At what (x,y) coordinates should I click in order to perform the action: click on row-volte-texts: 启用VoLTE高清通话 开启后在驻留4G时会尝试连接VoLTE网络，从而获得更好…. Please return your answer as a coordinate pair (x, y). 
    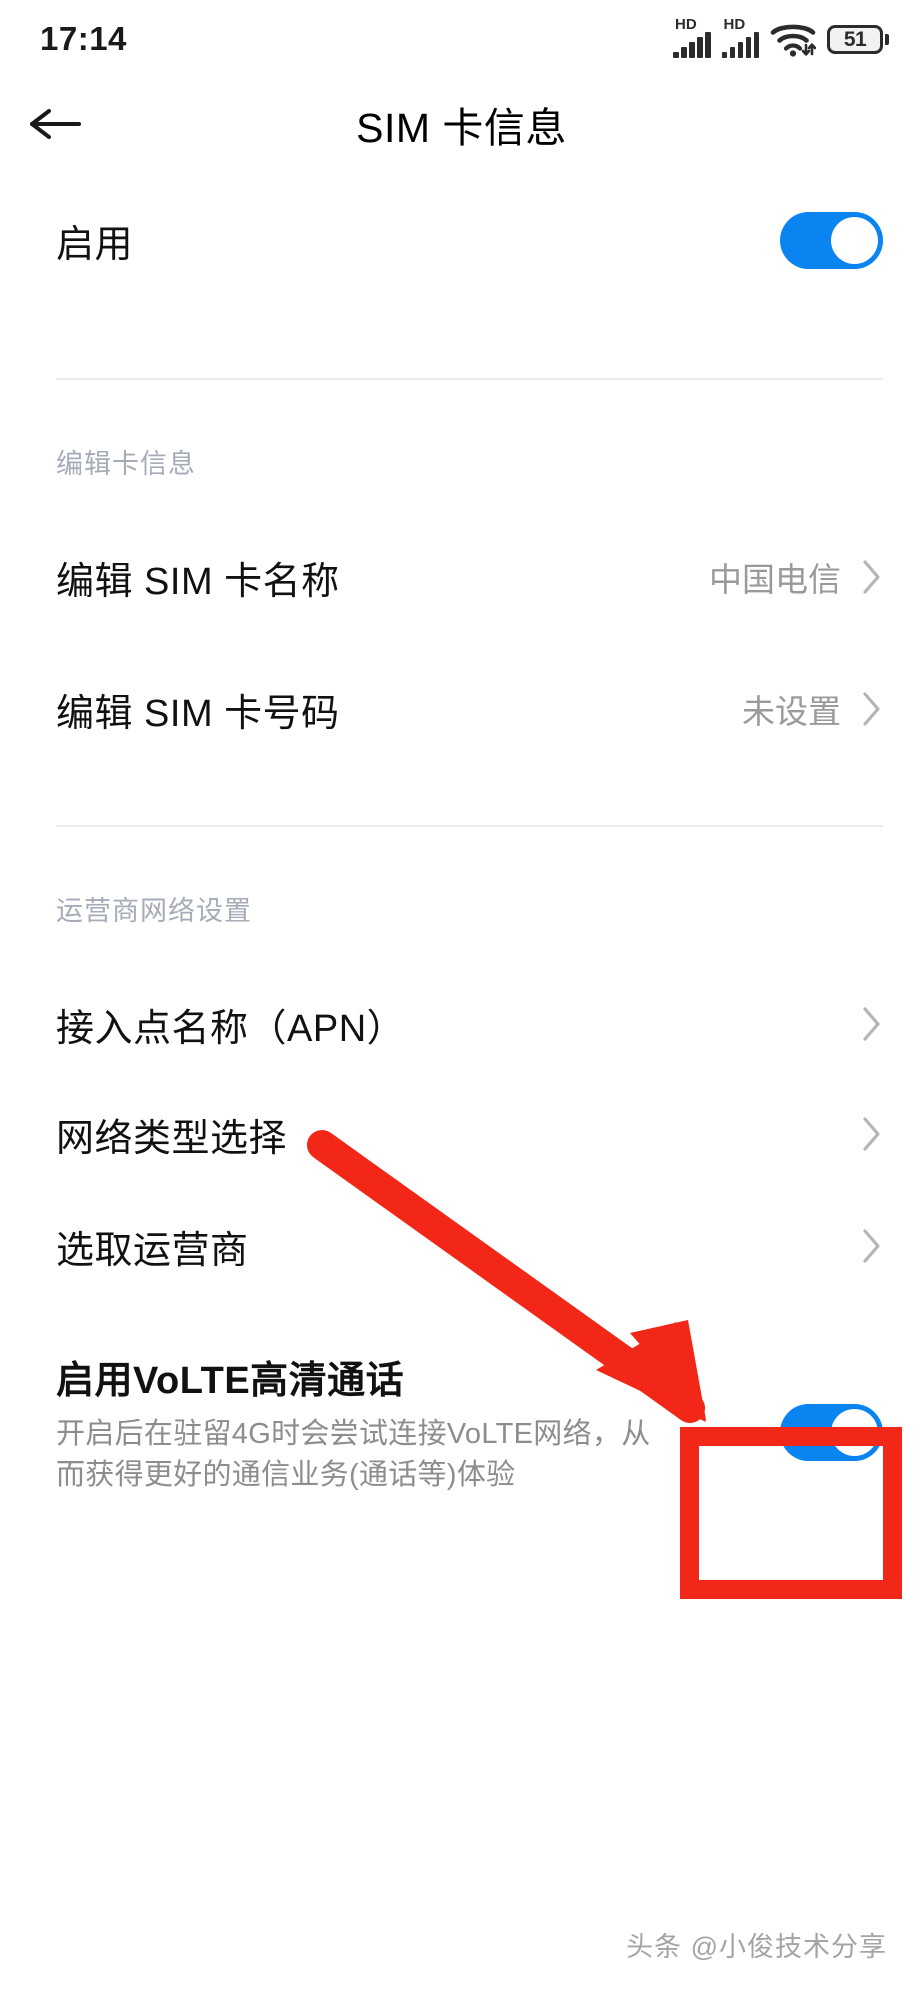
    Looking at the image, I should click on (356, 1427).